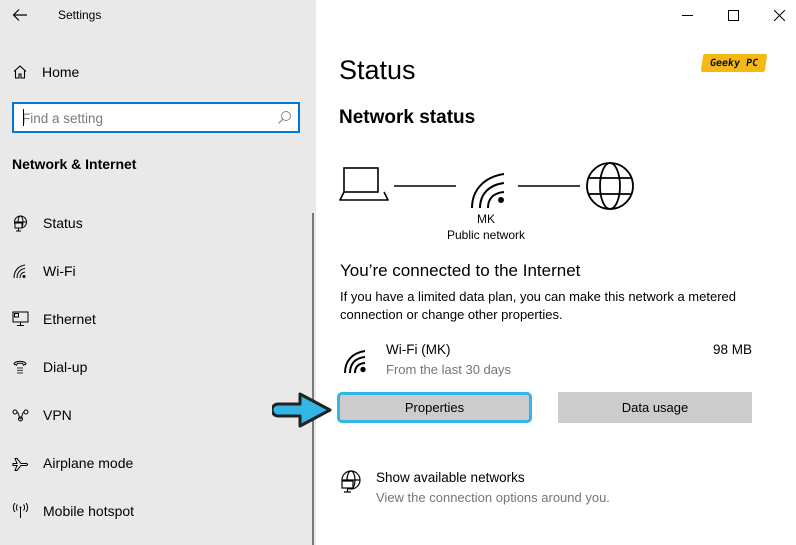 The width and height of the screenshot is (796, 545). What do you see at coordinates (313, 379) in the screenshot?
I see `sidebar-scrollbar` at bounding box center [313, 379].